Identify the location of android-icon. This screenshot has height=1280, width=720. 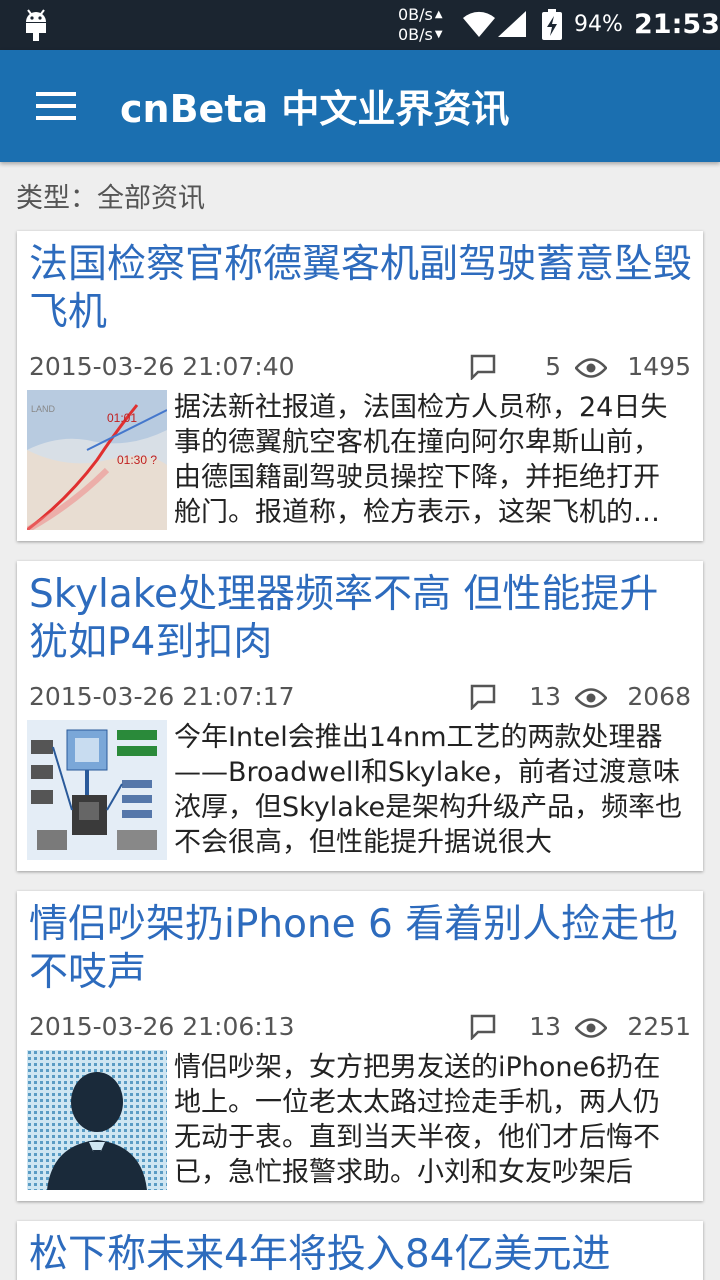
(36, 25).